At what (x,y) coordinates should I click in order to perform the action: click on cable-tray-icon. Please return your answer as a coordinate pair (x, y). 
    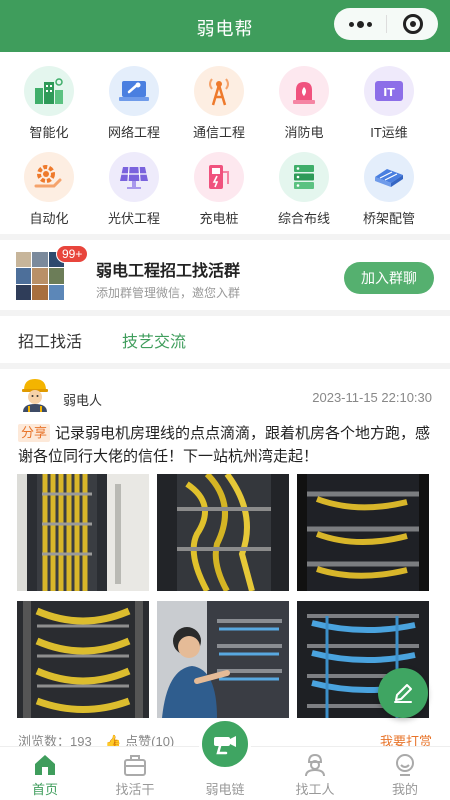
    Looking at the image, I should click on (389, 177).